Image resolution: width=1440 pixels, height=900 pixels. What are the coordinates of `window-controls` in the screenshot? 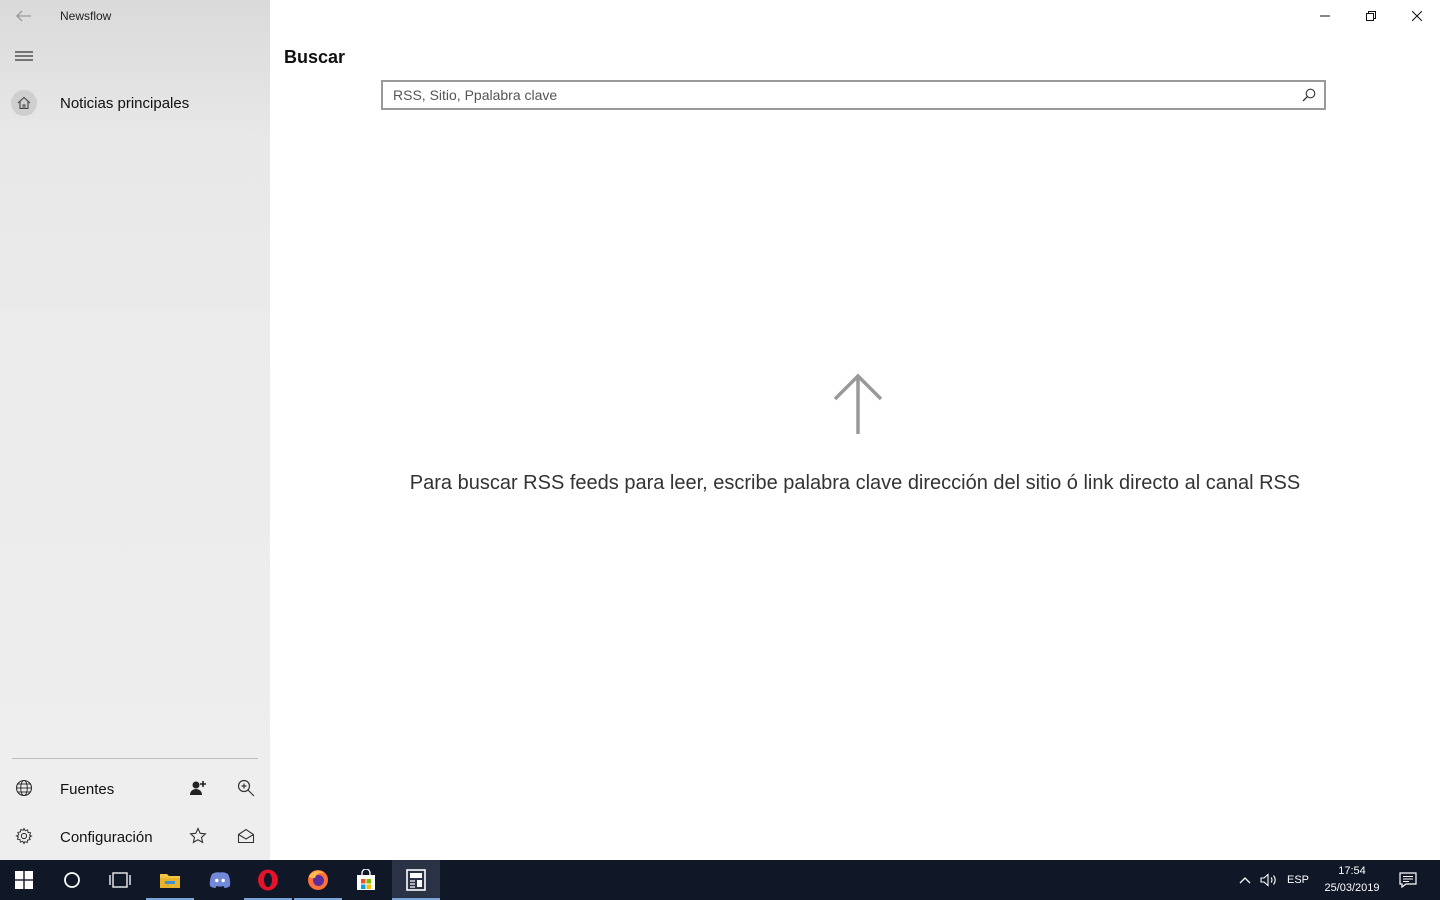 It's located at (1371, 16).